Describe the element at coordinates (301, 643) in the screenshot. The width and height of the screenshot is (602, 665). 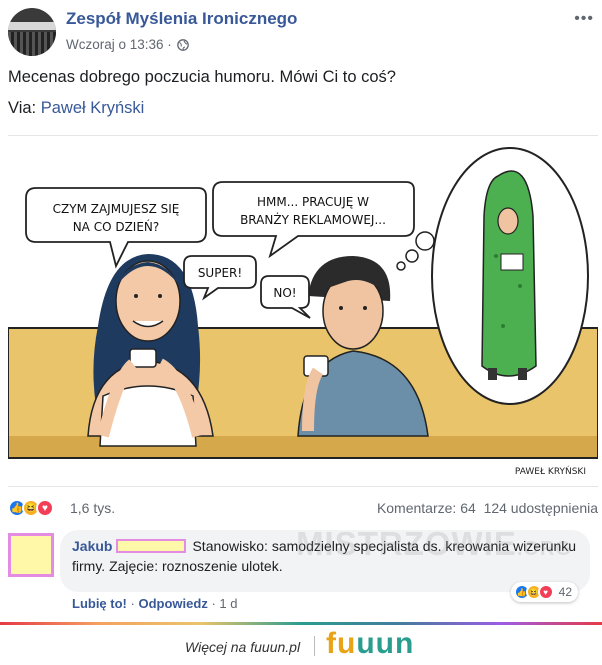
I see `footer: Więcej na fuuun.pl fuuun` at that location.